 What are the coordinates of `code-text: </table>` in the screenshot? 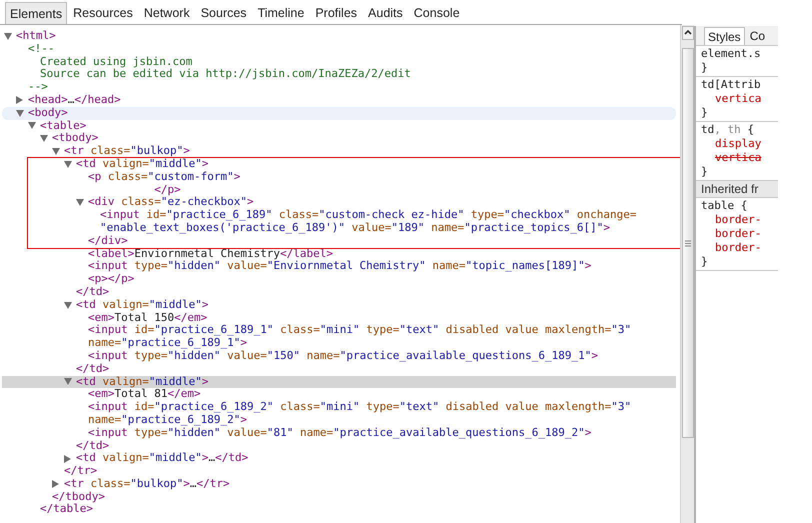 It's located at (66, 509).